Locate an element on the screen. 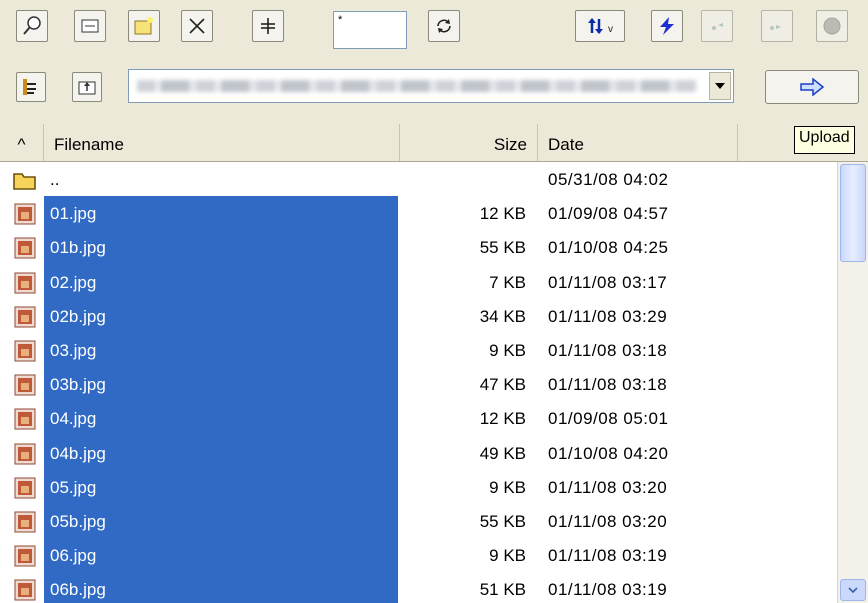 Image resolution: width=868 pixels, height=603 pixels. sync-right-icon is located at coordinates (775, 27).